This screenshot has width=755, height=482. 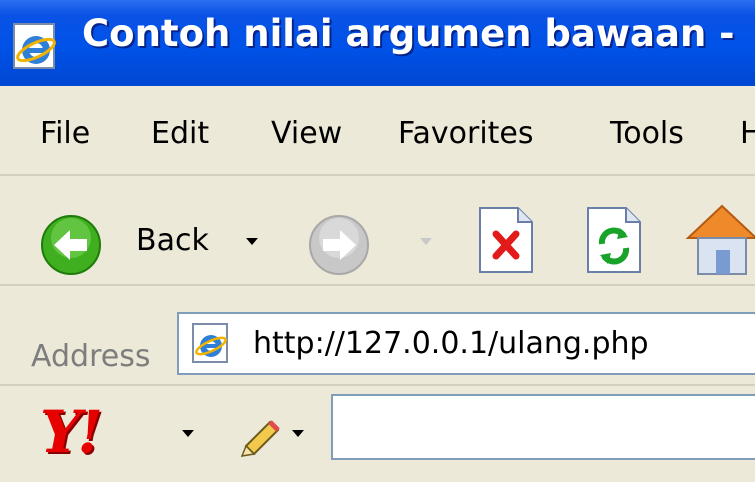 What do you see at coordinates (180, 133) in the screenshot?
I see `menu-edit: Edit` at bounding box center [180, 133].